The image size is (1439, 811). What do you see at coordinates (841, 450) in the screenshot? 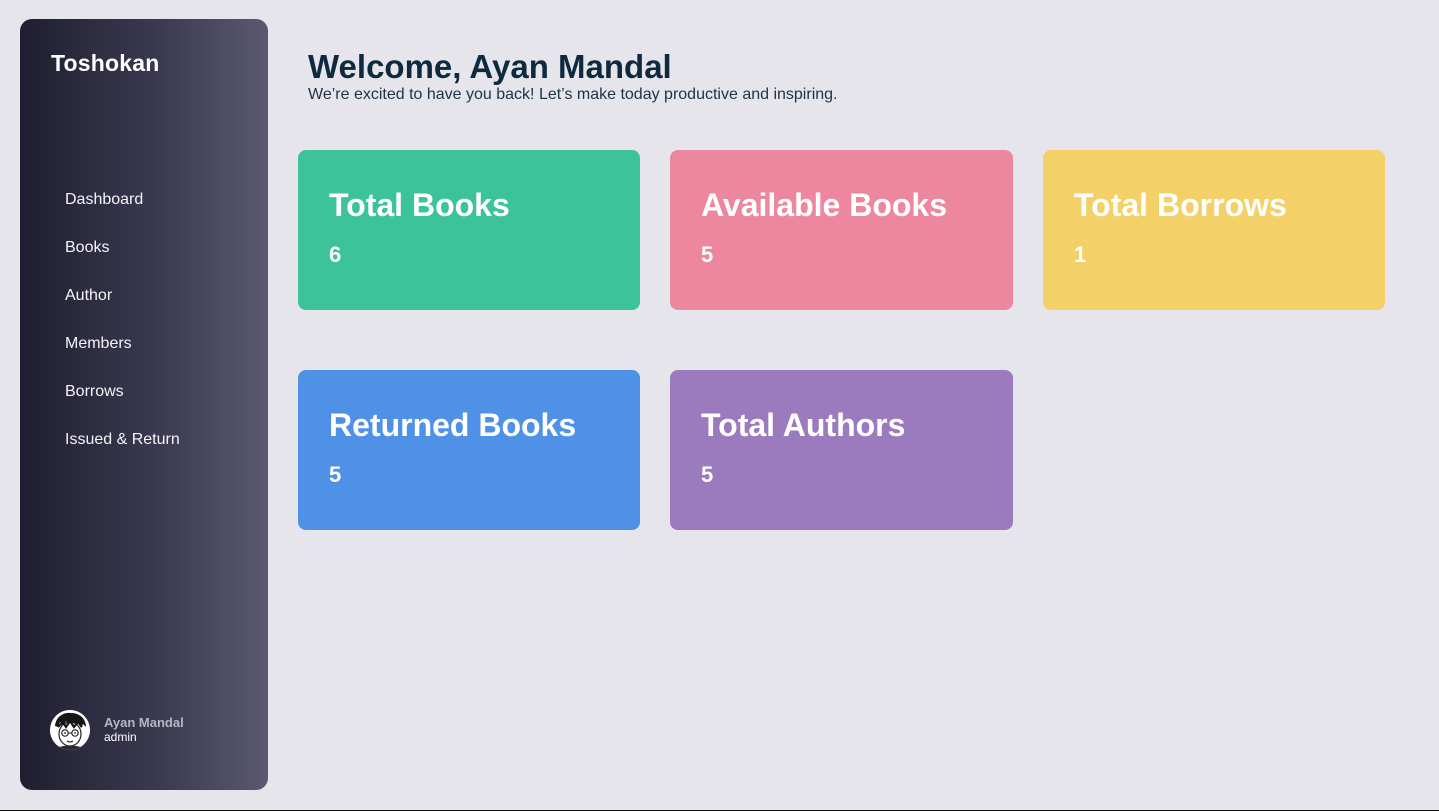
I see `stat-card-total-authors: Total Authors 5` at bounding box center [841, 450].